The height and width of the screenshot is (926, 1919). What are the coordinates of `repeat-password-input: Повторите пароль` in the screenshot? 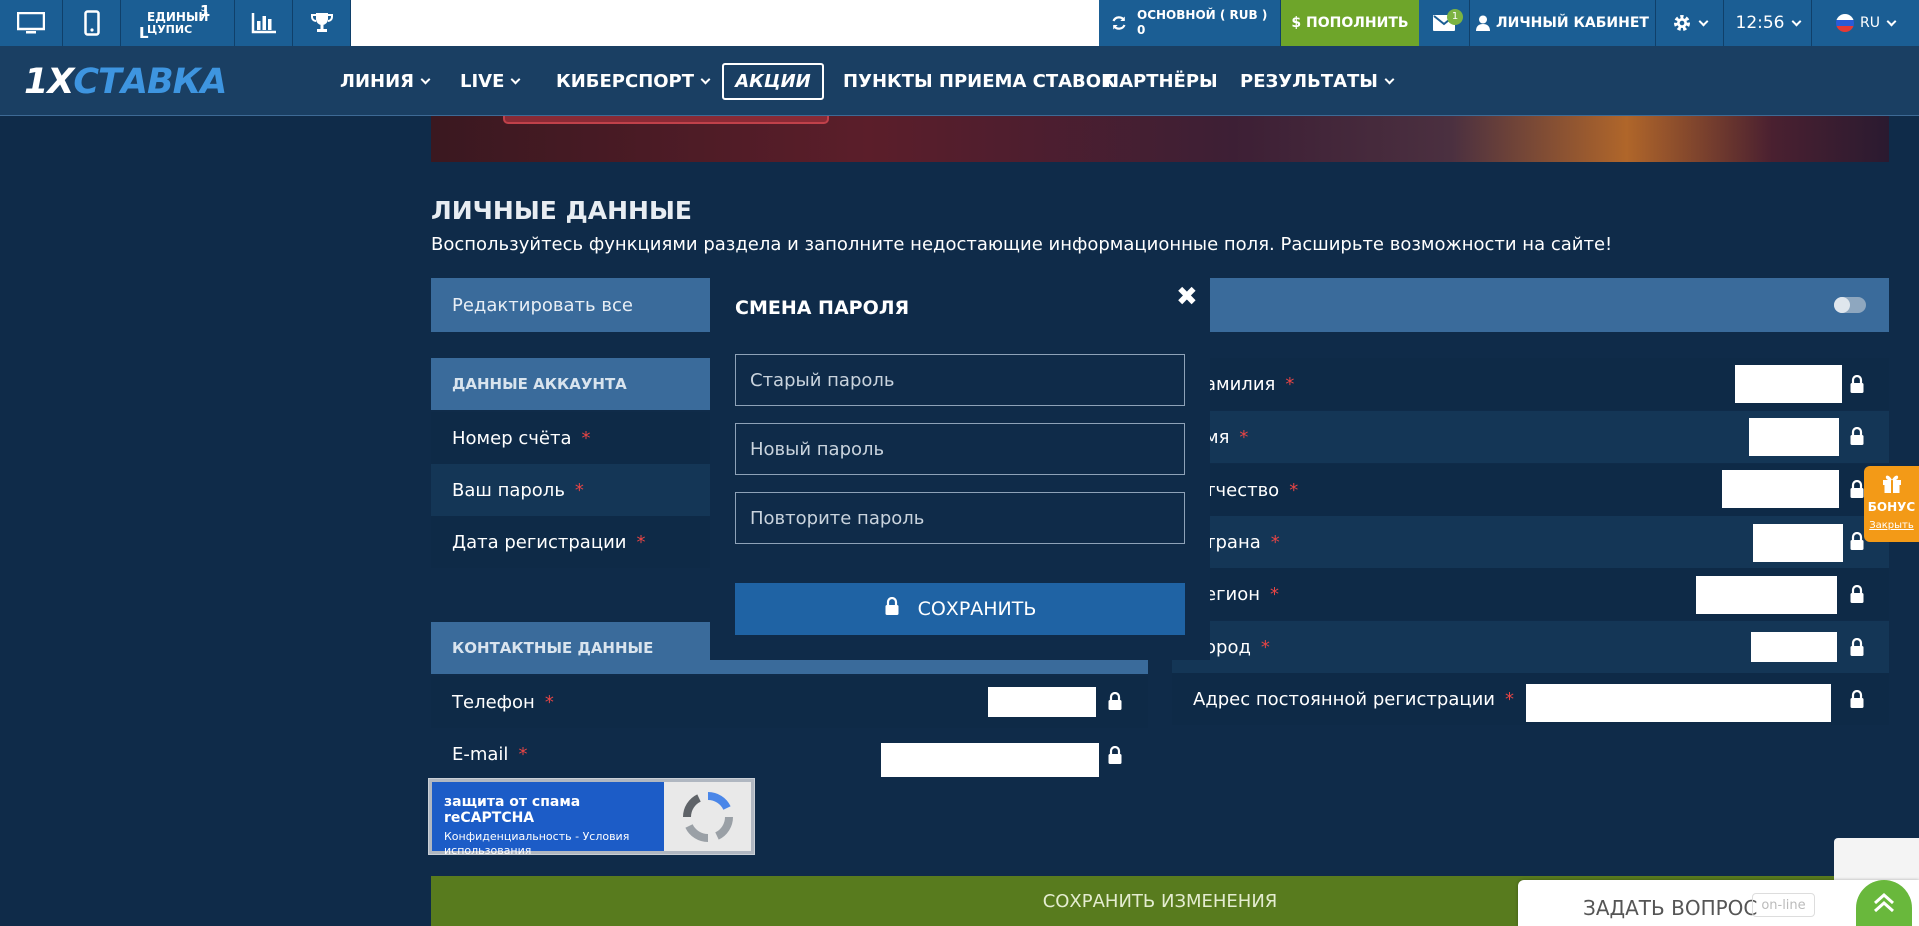 It's located at (960, 518).